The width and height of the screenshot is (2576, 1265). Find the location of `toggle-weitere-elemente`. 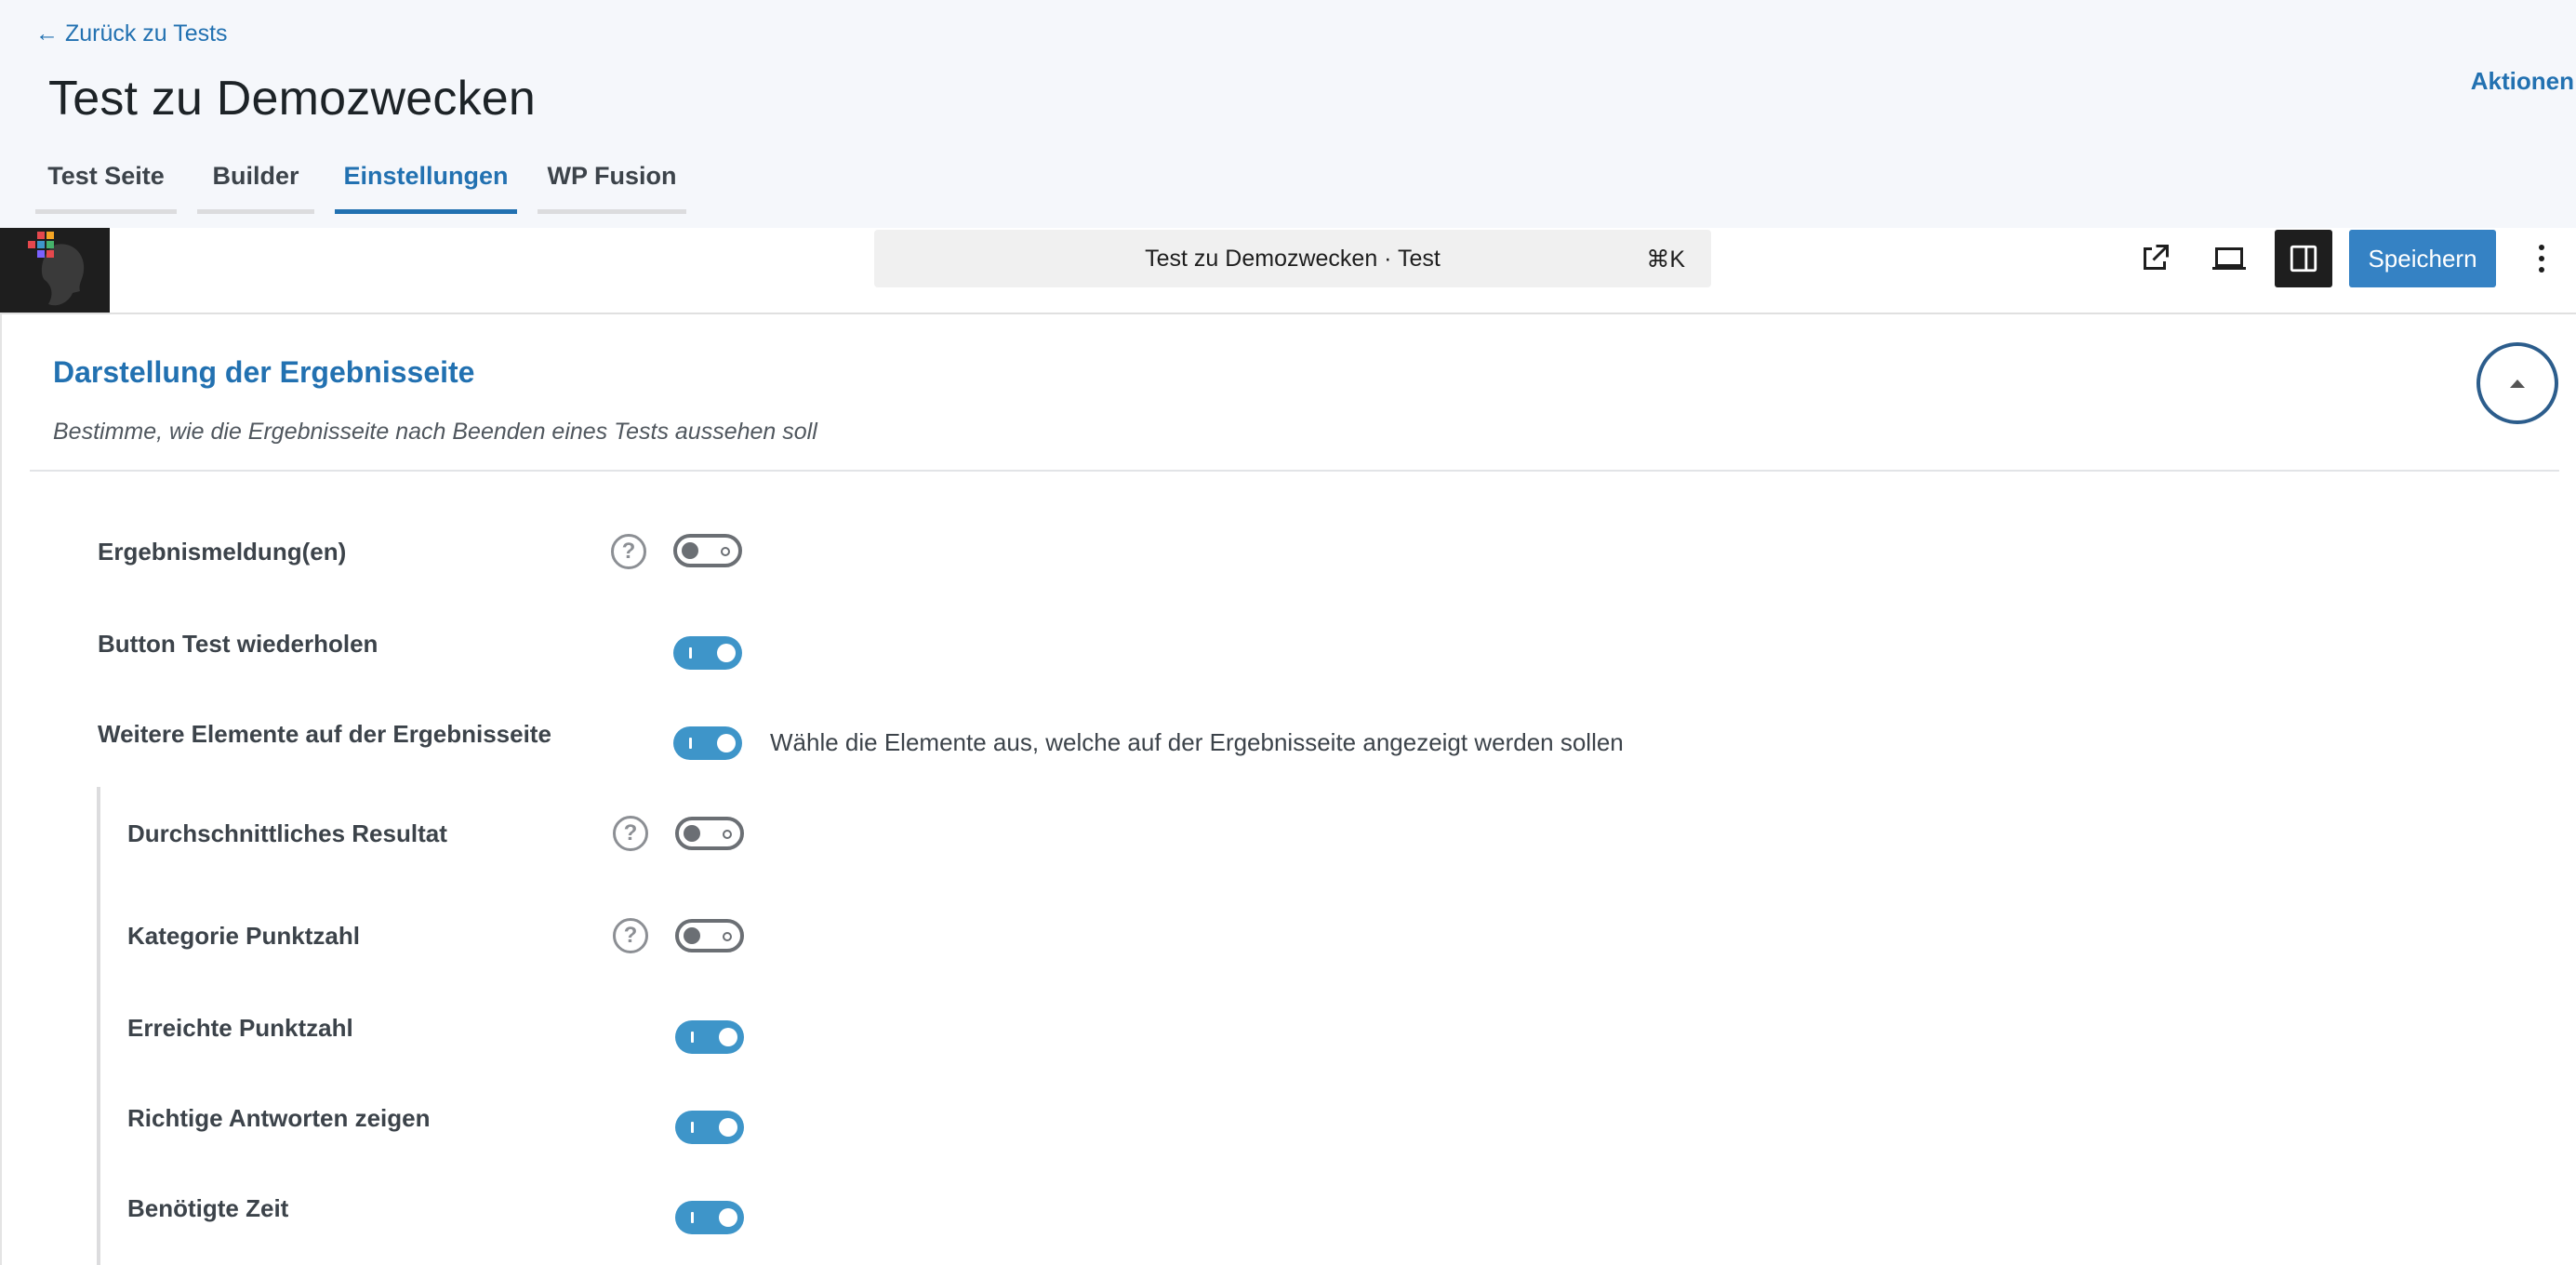

toggle-weitere-elemente is located at coordinates (707, 743).